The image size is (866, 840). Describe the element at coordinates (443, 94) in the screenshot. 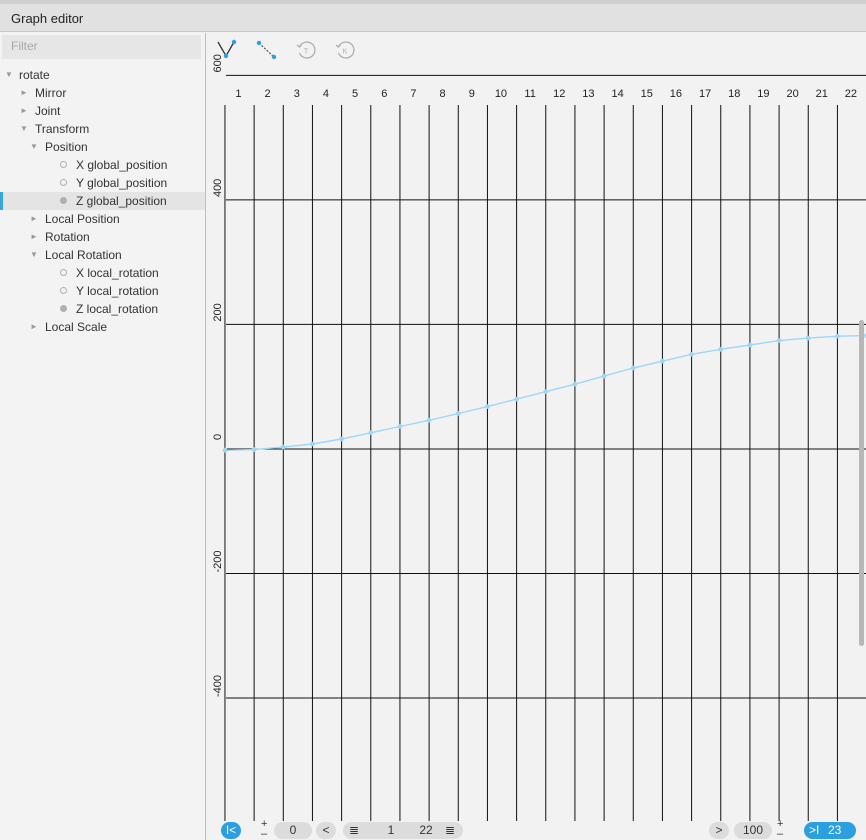

I see `x-tick-label: 8` at that location.